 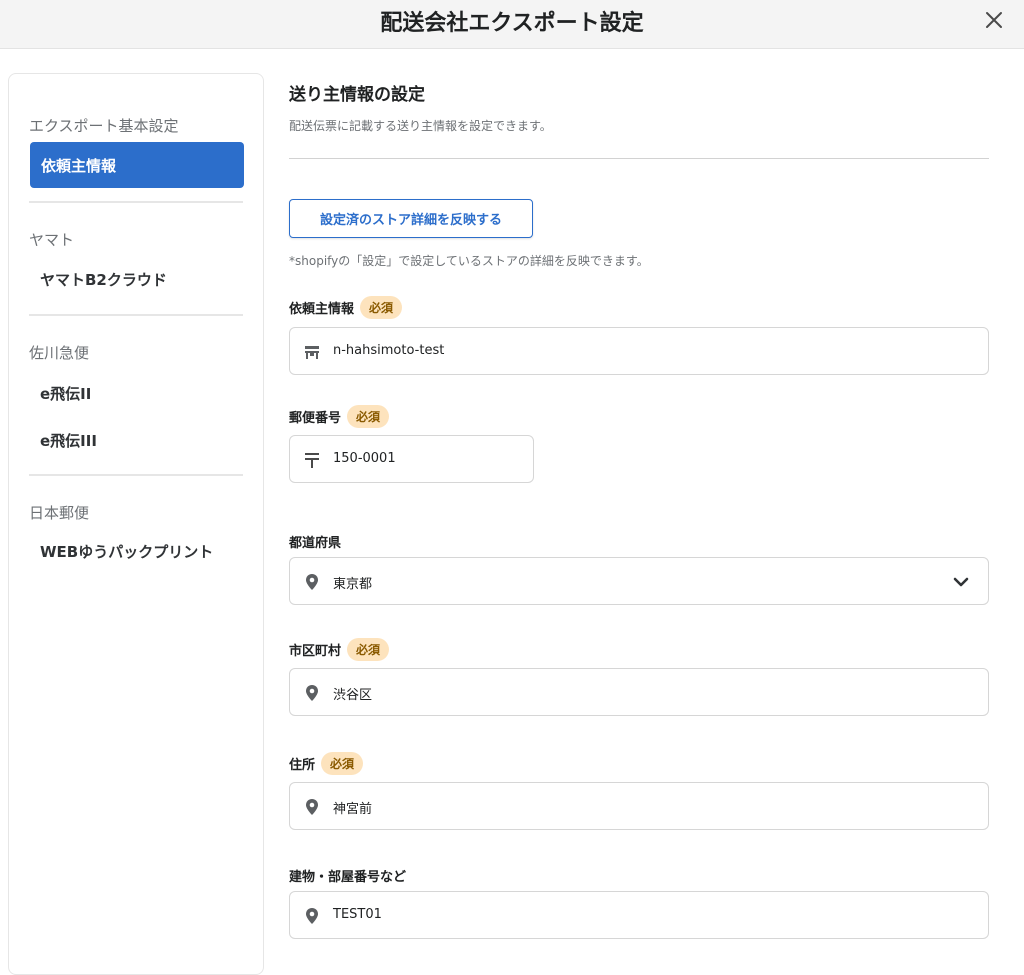 What do you see at coordinates (52, 240) in the screenshot?
I see `sidebar-heading-yamato: ヤマト` at bounding box center [52, 240].